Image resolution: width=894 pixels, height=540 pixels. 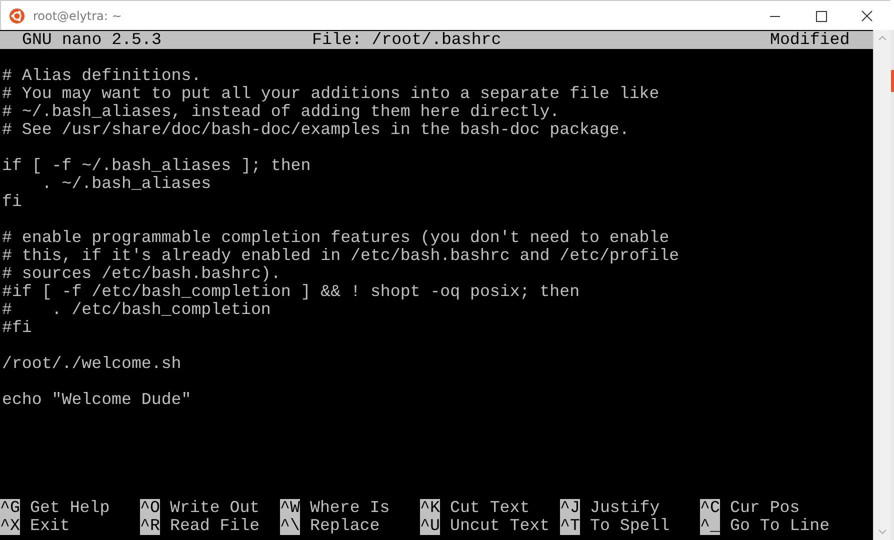 I want to click on code-line: # ~/.bash_aliases, instead of adding them here directly., so click(x=281, y=112).